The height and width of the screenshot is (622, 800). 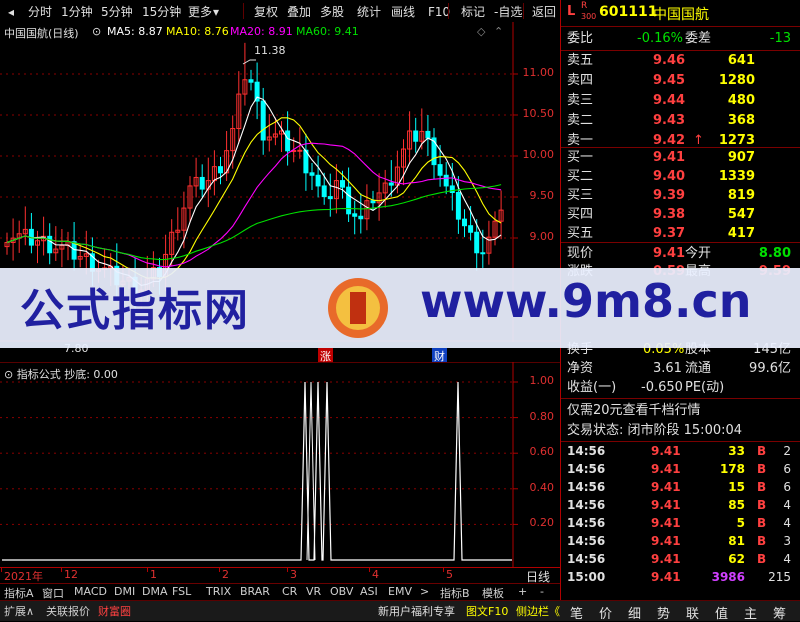 What do you see at coordinates (424, 591) in the screenshot?
I see `indicator-tab-13: >` at bounding box center [424, 591].